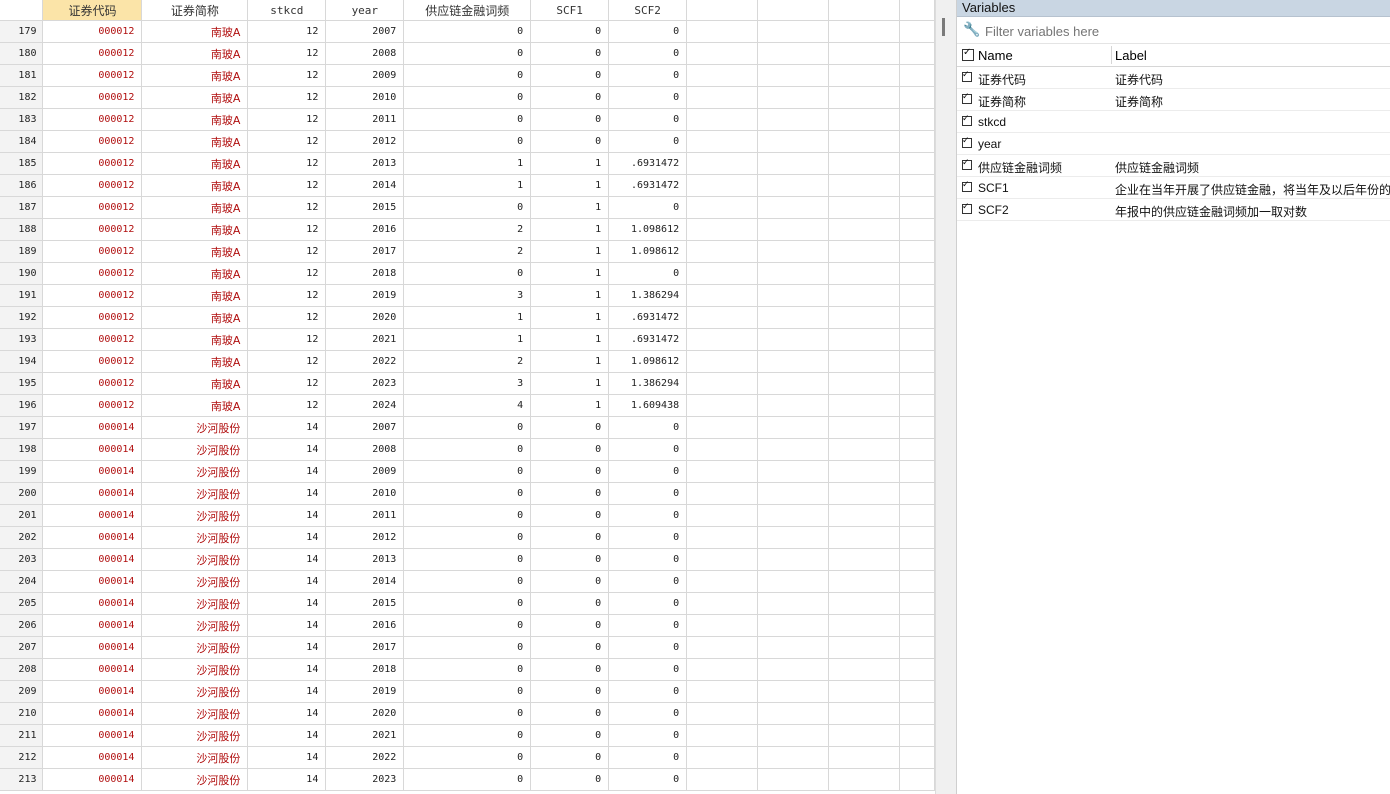  What do you see at coordinates (22, 383) in the screenshot?
I see `row-number: 195` at bounding box center [22, 383].